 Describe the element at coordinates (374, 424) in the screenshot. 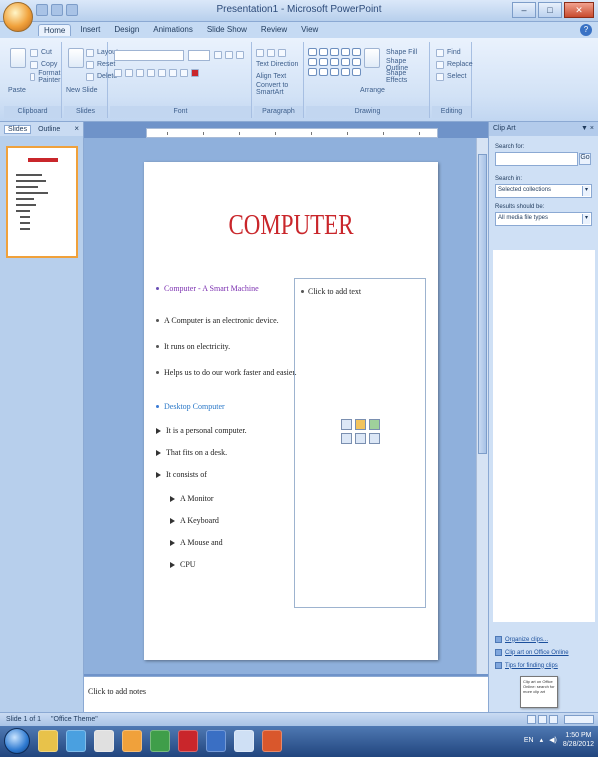

I see `insert-smartart-icon` at that location.